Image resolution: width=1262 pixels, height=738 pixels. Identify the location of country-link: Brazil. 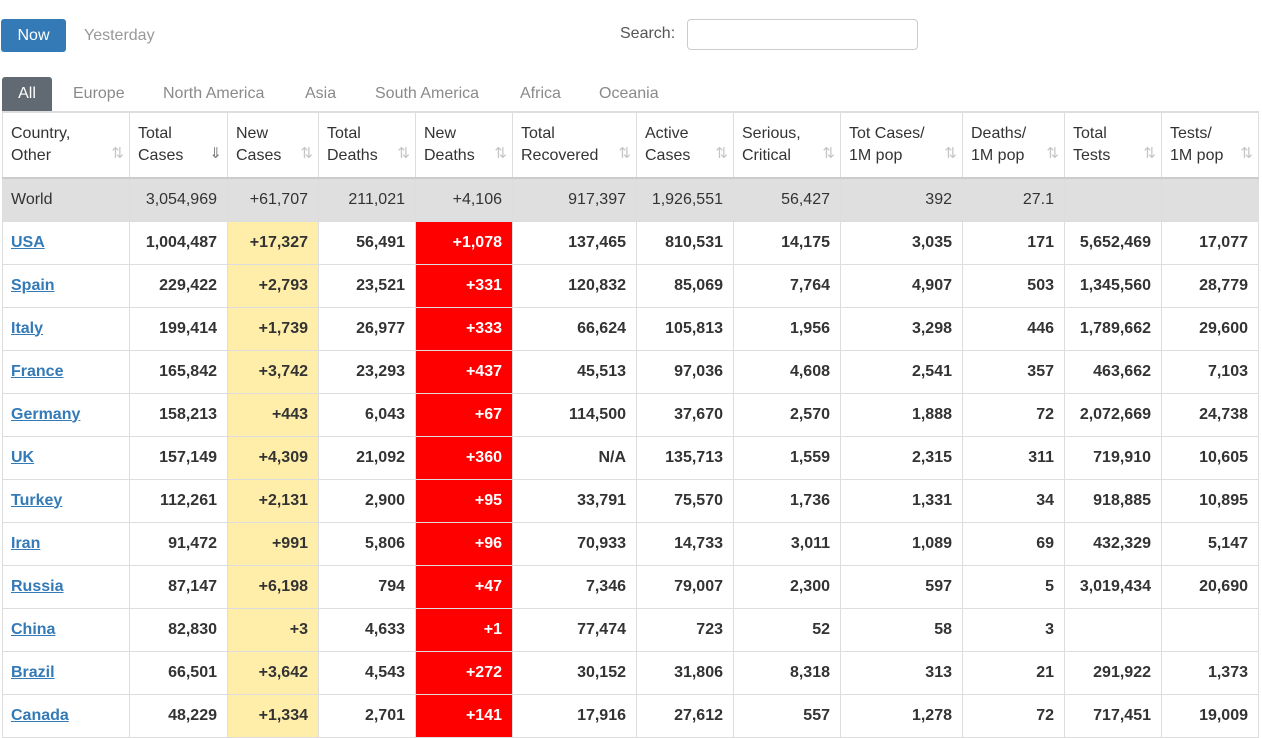
(33, 672).